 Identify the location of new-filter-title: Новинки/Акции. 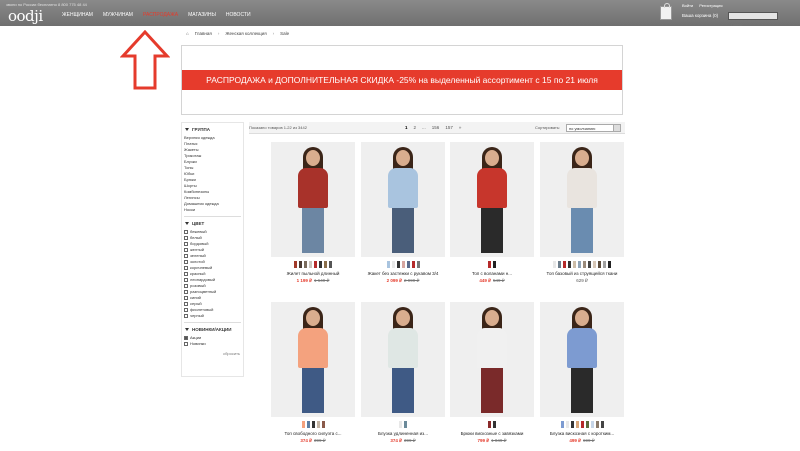
(214, 329).